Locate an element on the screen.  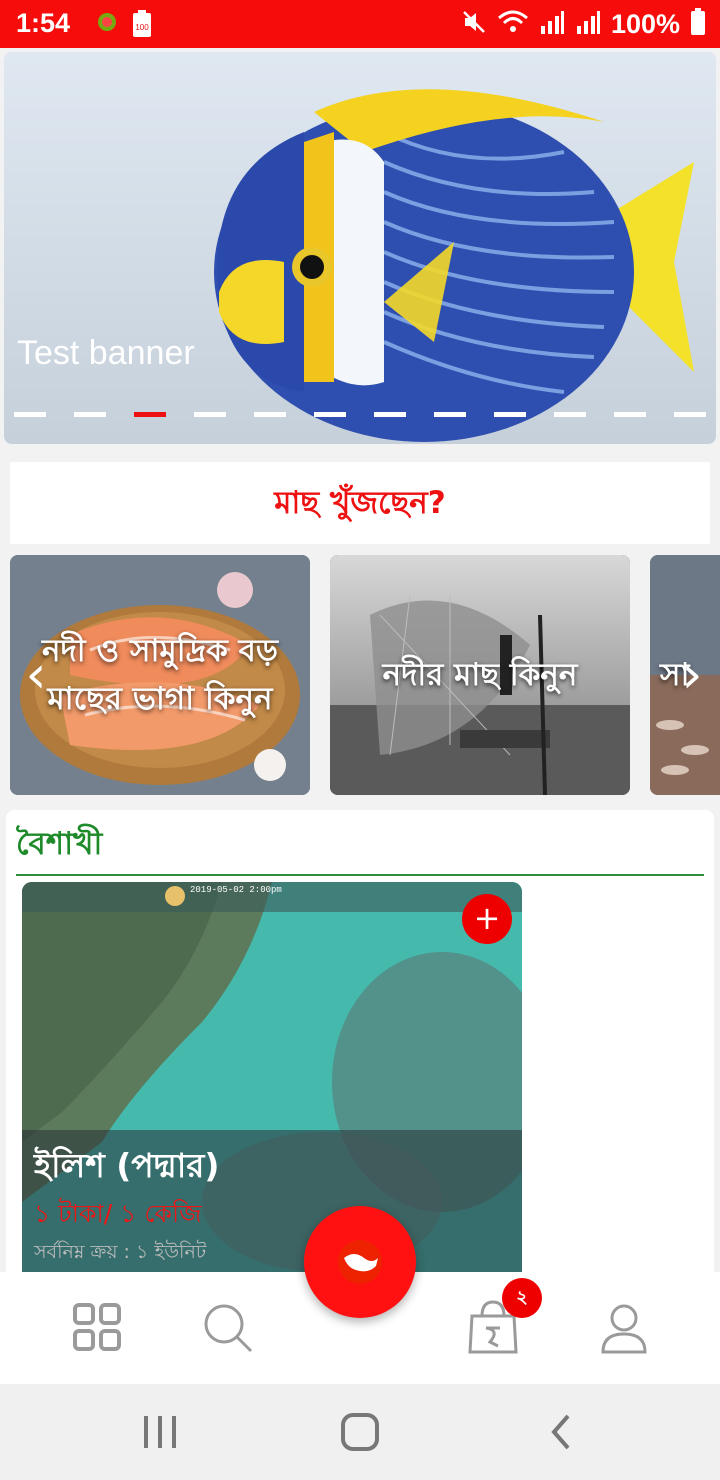
category-label: নদীর মাছ কিনুন is located at coordinates (480, 675).